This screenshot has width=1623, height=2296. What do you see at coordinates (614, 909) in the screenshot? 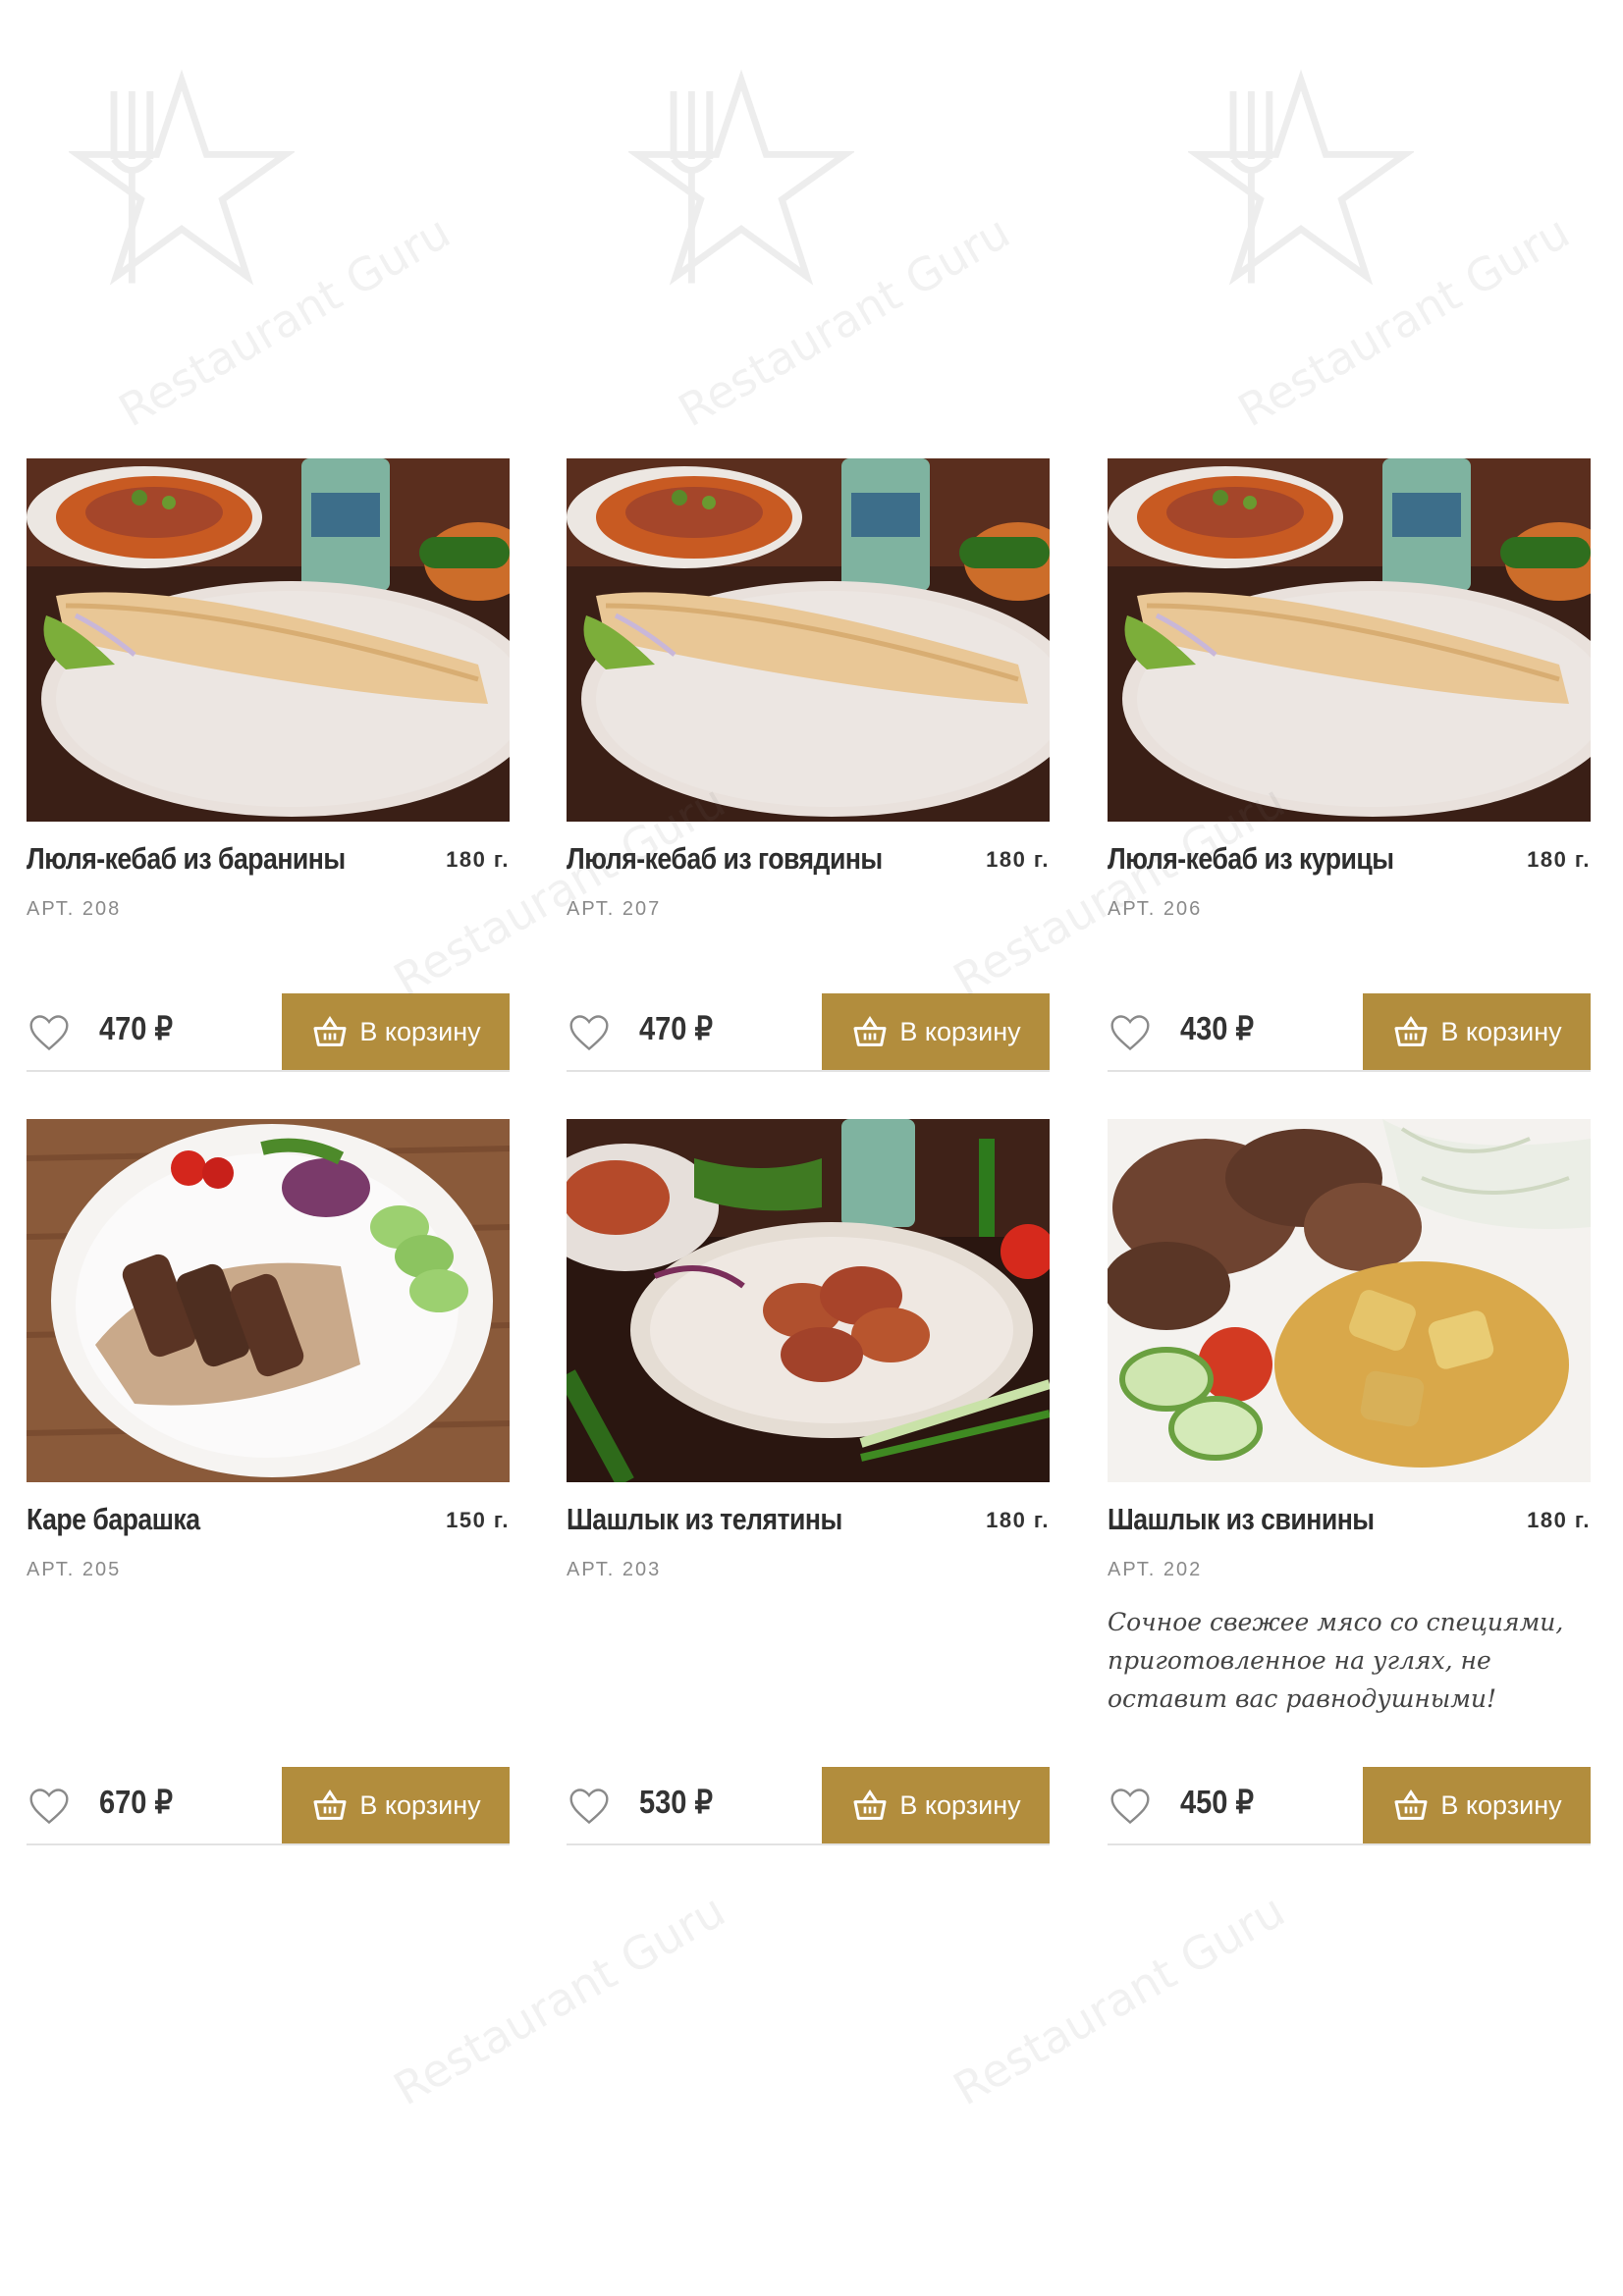
I see `product-article: АРТ. 207` at bounding box center [614, 909].